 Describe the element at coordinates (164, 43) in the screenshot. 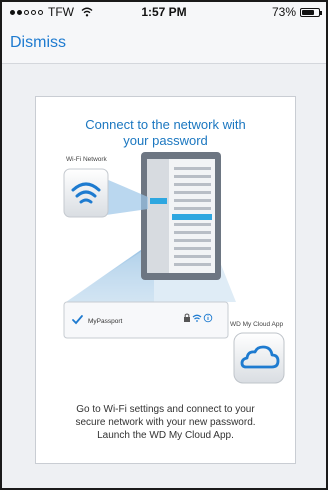

I see `navigation-bar: Dismiss` at that location.